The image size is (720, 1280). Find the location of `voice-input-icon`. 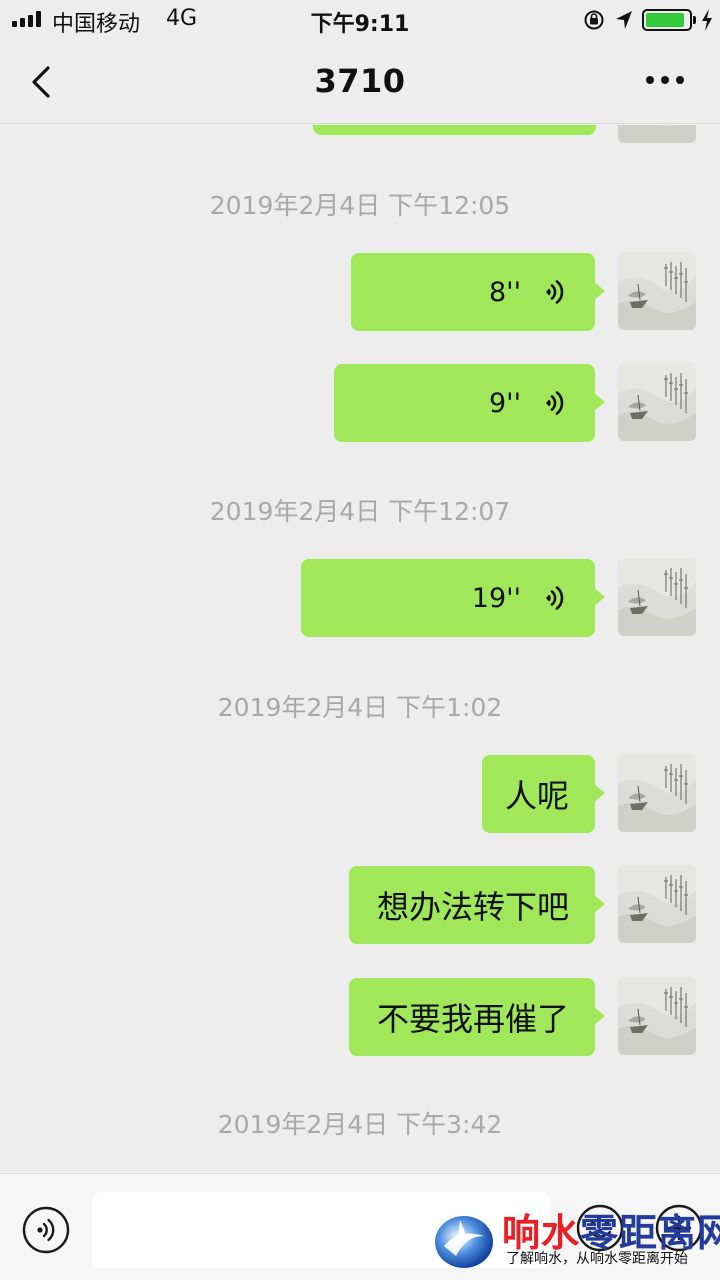

voice-input-icon is located at coordinates (46, 1230).